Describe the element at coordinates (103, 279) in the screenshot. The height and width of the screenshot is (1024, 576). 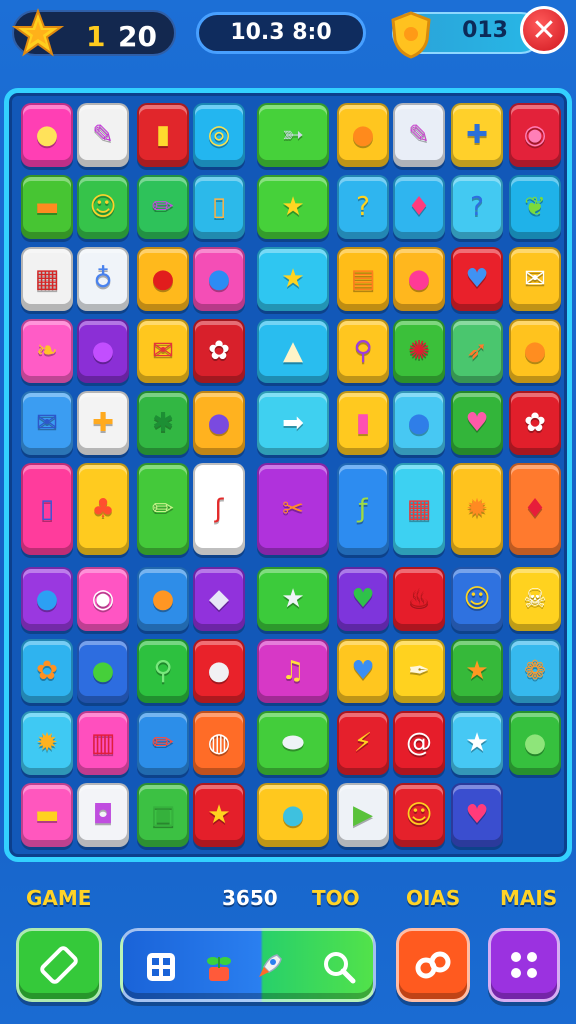
I see `game-tile: ♁` at that location.